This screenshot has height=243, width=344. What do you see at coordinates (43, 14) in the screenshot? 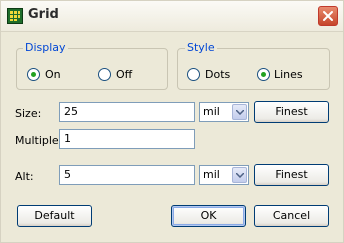
I see `window-title: Grid` at bounding box center [43, 14].